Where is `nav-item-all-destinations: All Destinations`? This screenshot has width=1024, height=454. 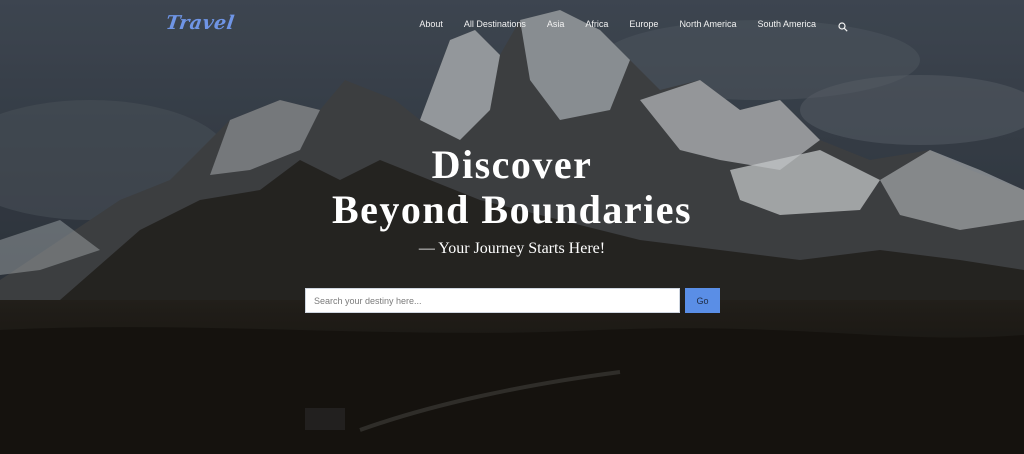 nav-item-all-destinations: All Destinations is located at coordinates (495, 24).